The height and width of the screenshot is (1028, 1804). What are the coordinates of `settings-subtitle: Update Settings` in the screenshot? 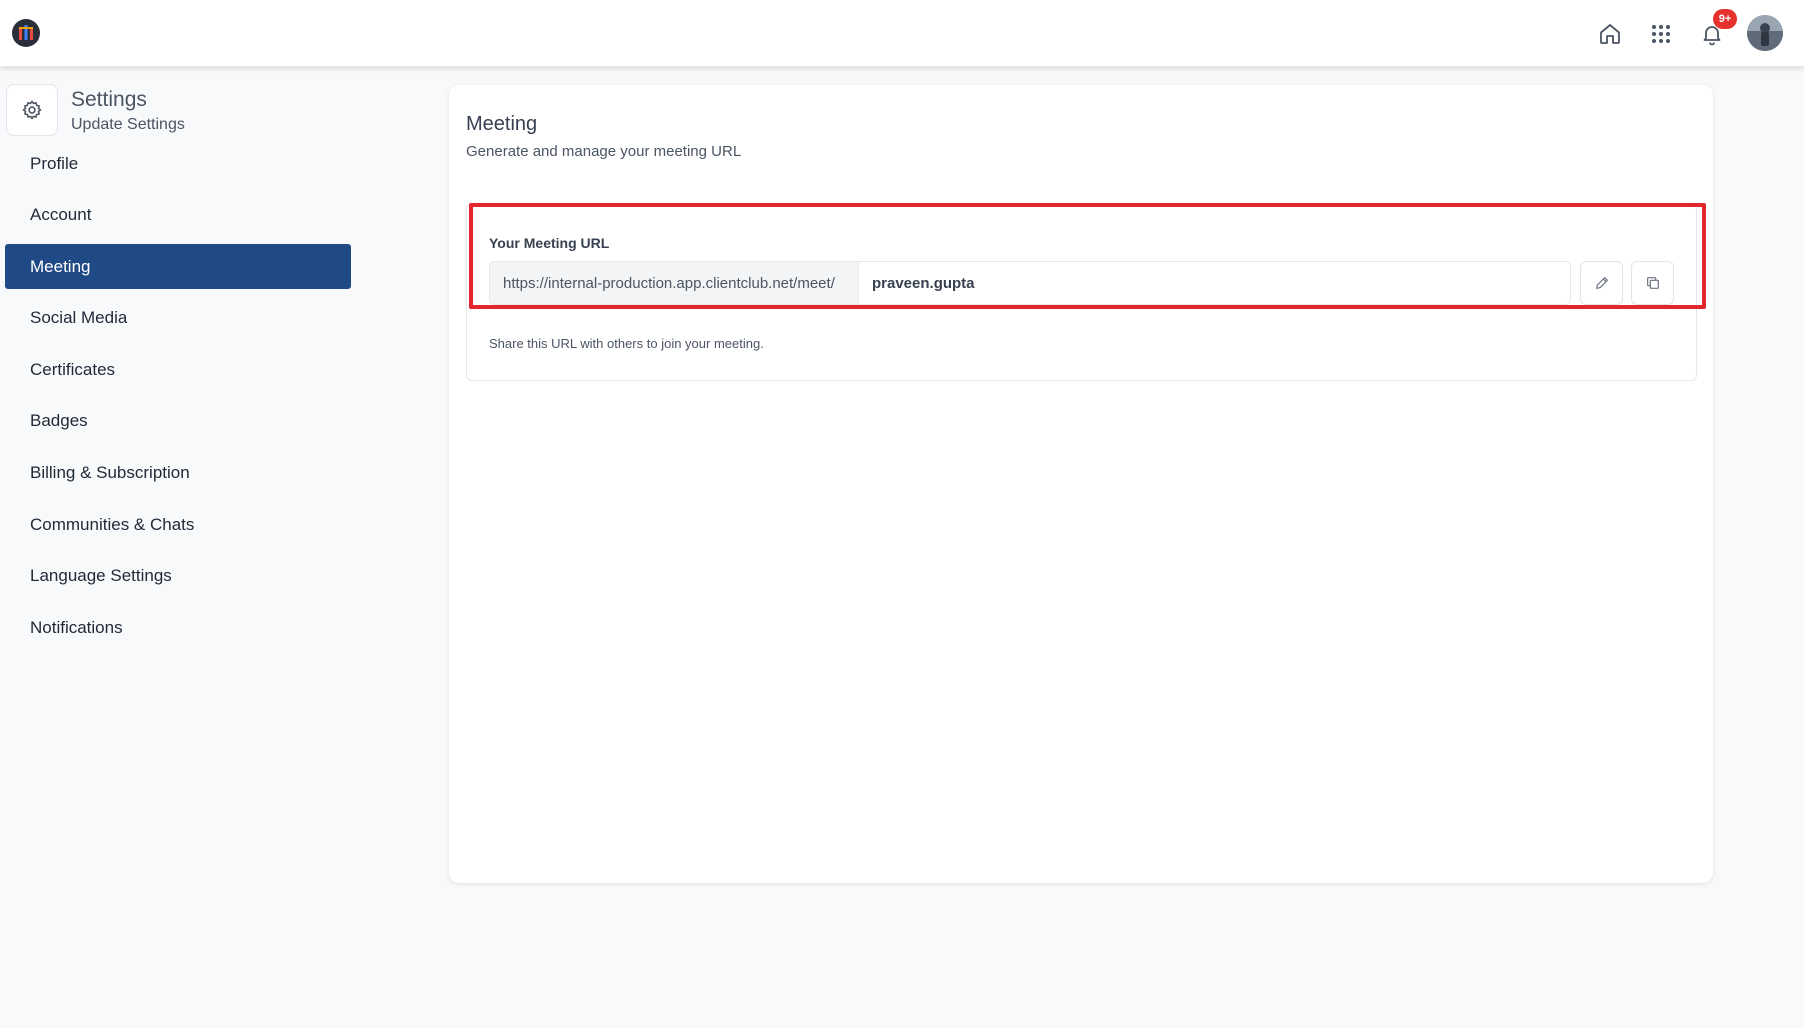 It's located at (128, 124).